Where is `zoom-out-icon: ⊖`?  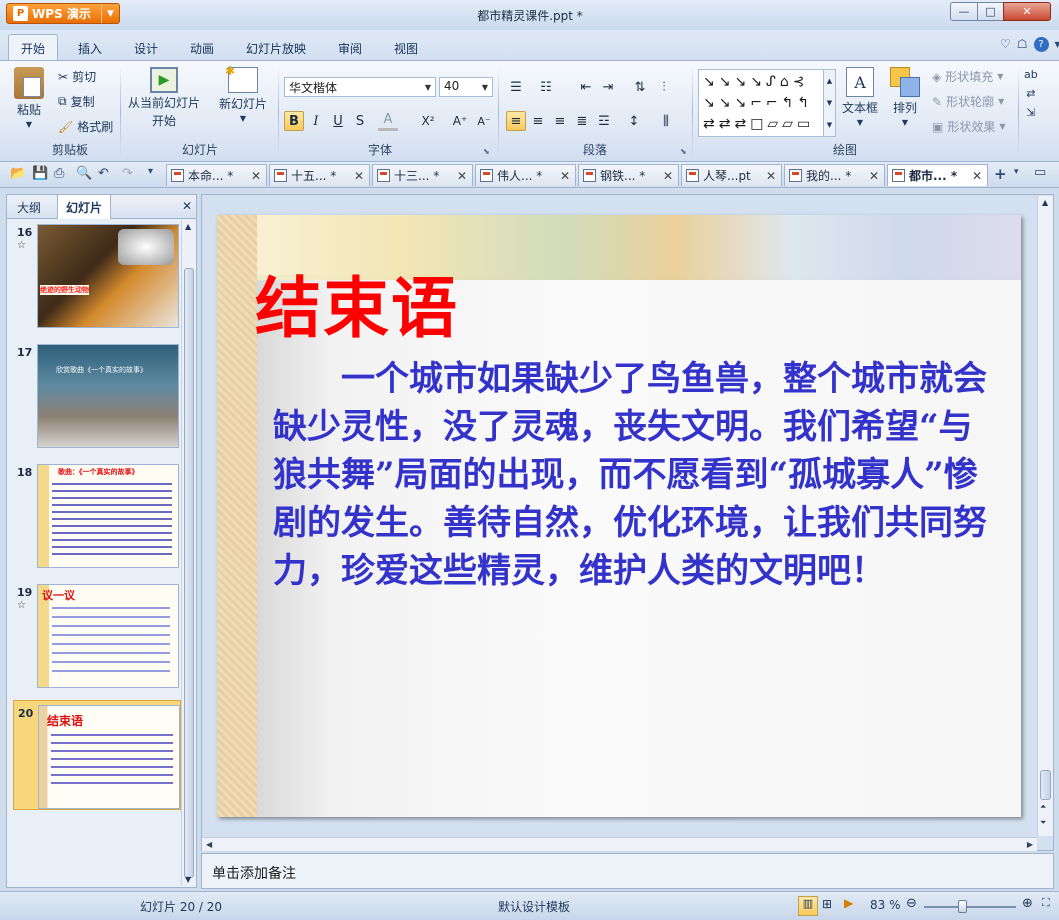
zoom-out-icon: ⊖ is located at coordinates (911, 903).